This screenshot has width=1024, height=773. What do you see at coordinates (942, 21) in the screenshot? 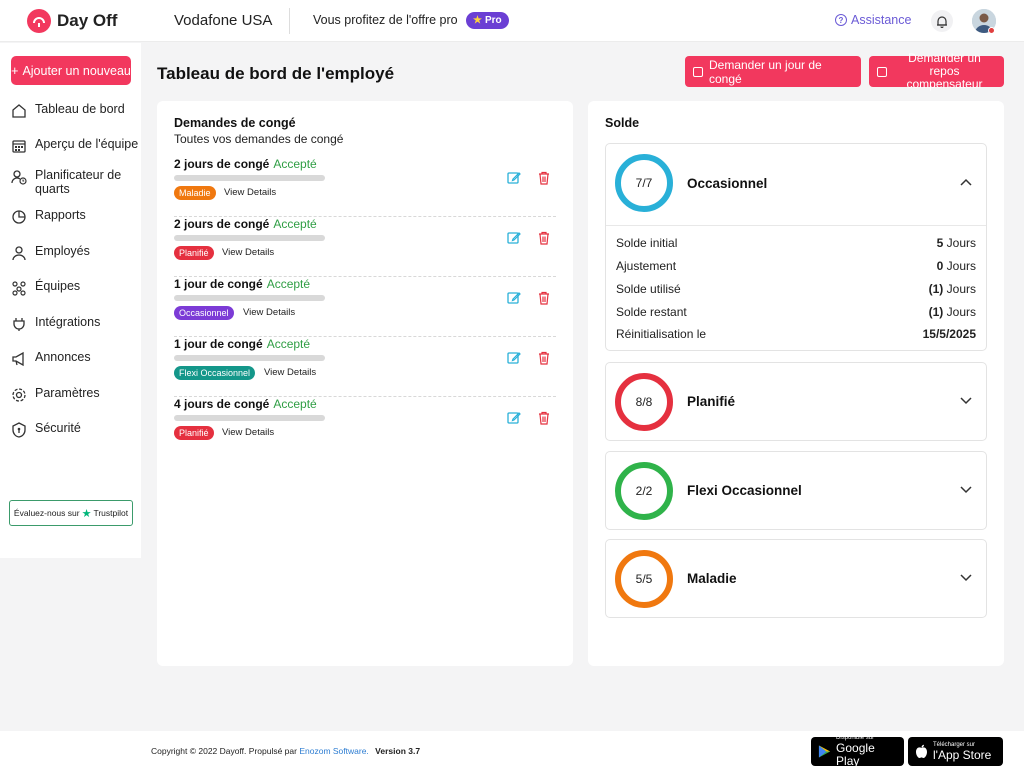
I see `notifications-button` at bounding box center [942, 21].